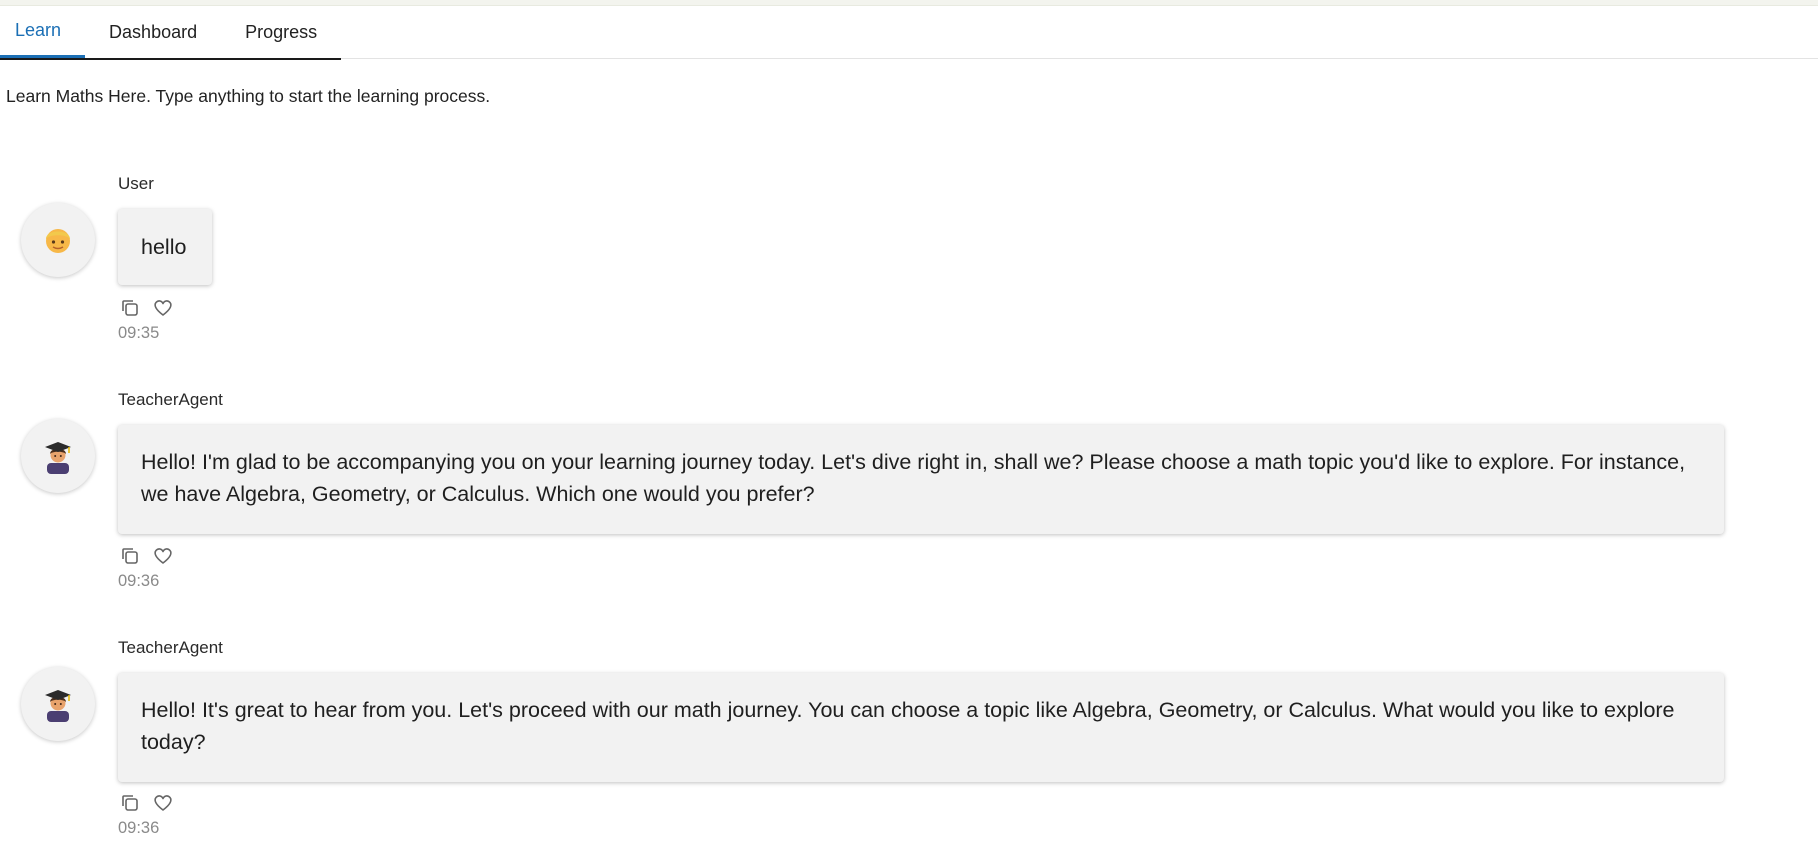 The height and width of the screenshot is (844, 1818). What do you see at coordinates (139, 333) in the screenshot?
I see `message-time: 09:35` at bounding box center [139, 333].